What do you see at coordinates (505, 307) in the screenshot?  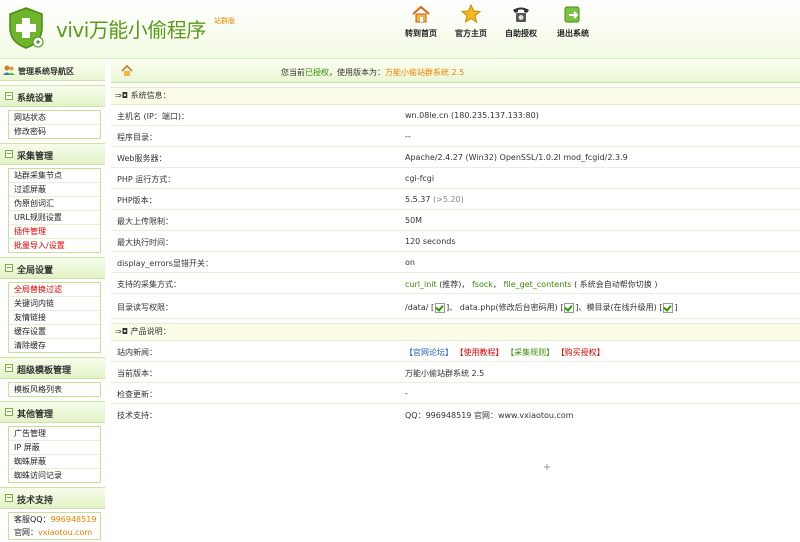 I see `perm-datafile: ]、 data.php(修改后台密码用) [` at bounding box center [505, 307].